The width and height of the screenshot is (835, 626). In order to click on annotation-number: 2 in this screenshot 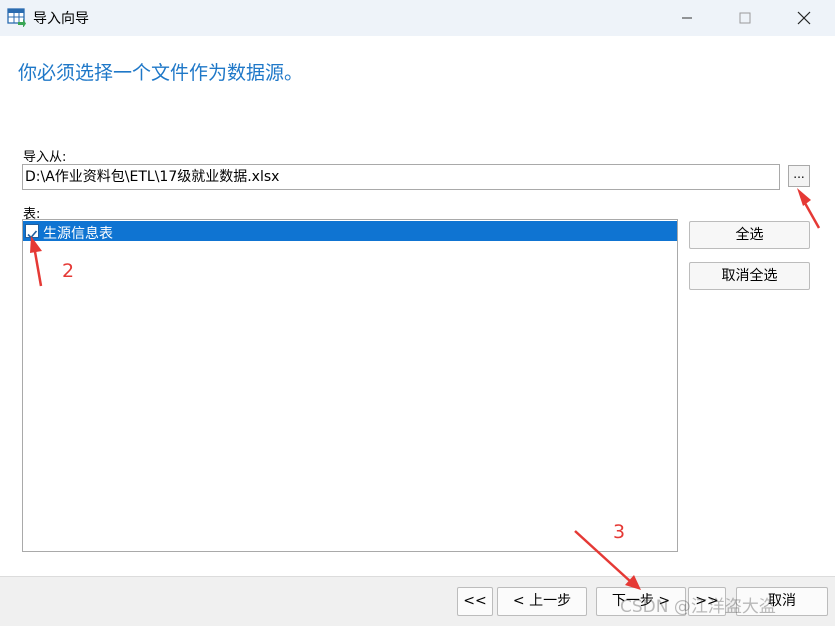, I will do `click(68, 271)`.